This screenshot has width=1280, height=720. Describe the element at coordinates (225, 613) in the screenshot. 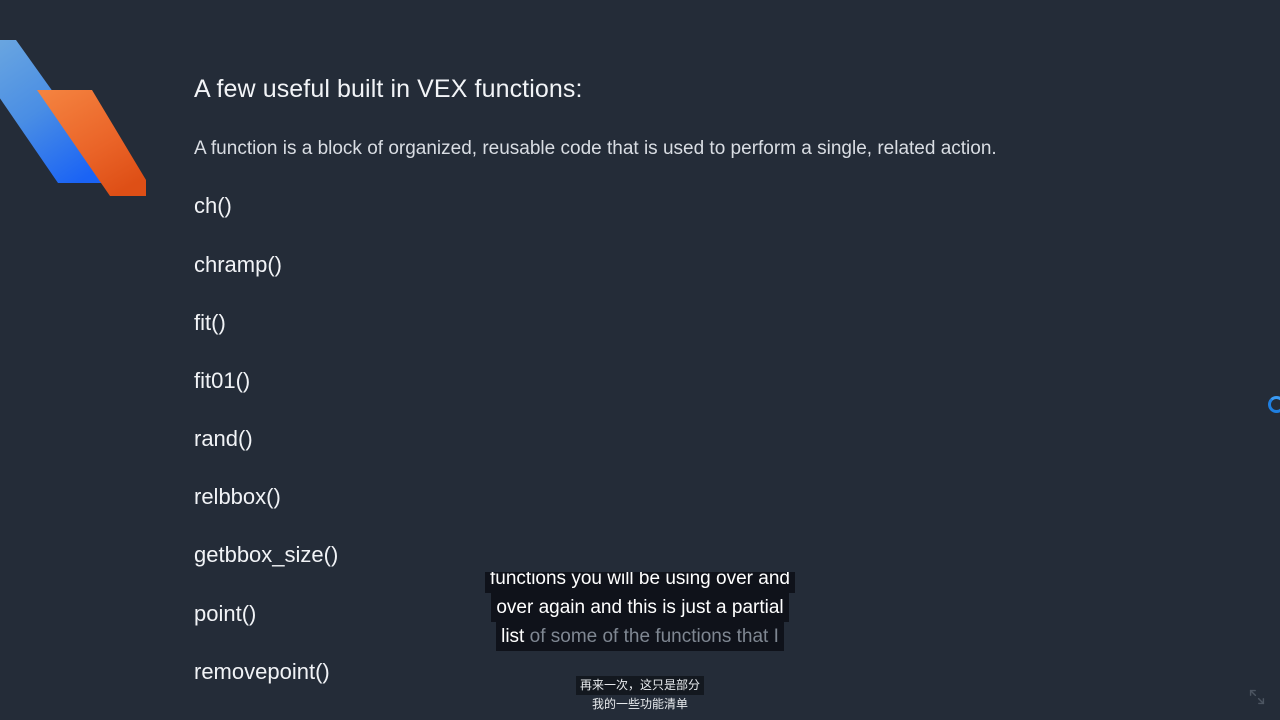

I see `list-item: point()` at that location.